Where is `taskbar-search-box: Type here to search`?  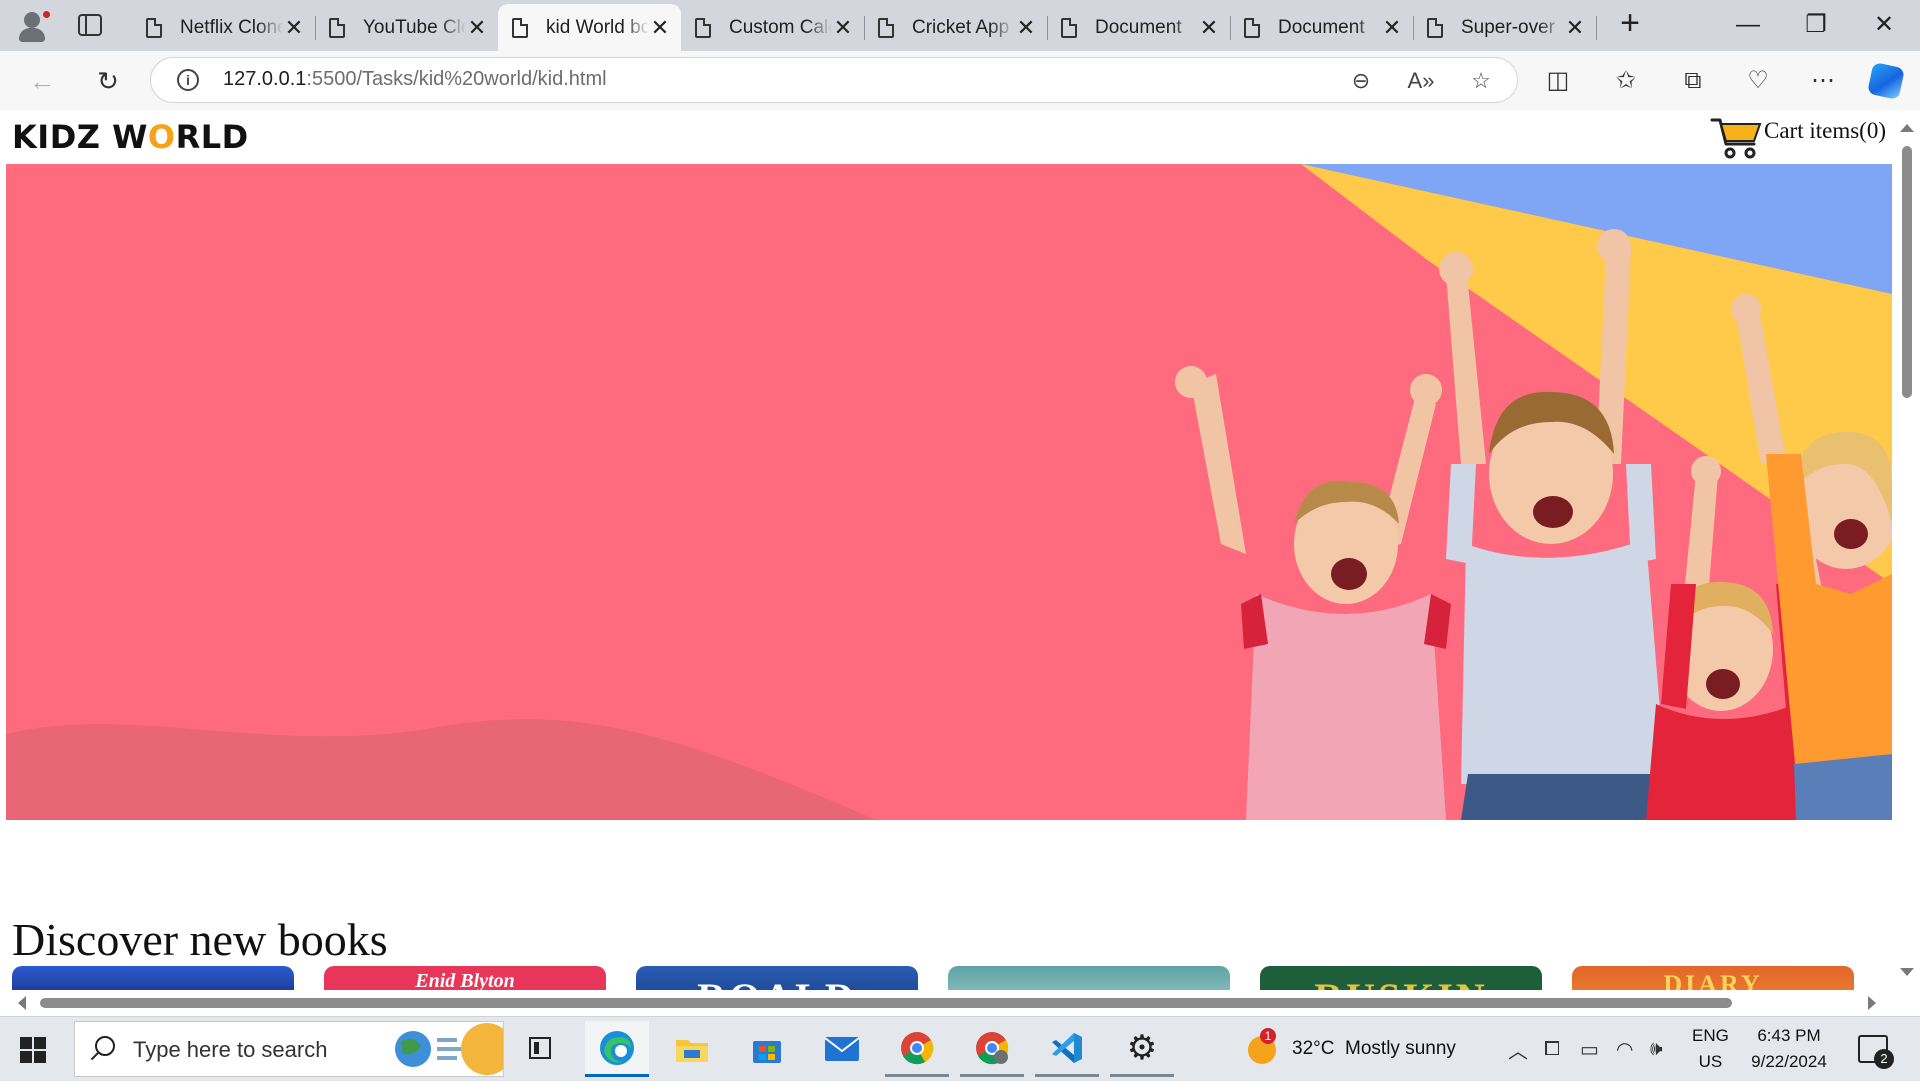
taskbar-search-box: Type here to search is located at coordinates (289, 1049).